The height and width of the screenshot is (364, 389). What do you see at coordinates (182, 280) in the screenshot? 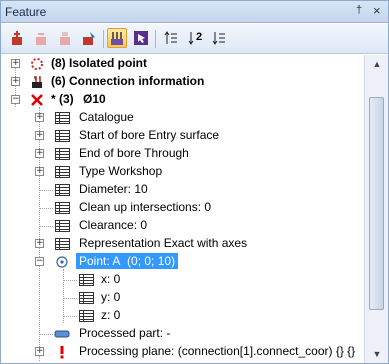
I see `tree-row-point-x: x: 0` at bounding box center [182, 280].